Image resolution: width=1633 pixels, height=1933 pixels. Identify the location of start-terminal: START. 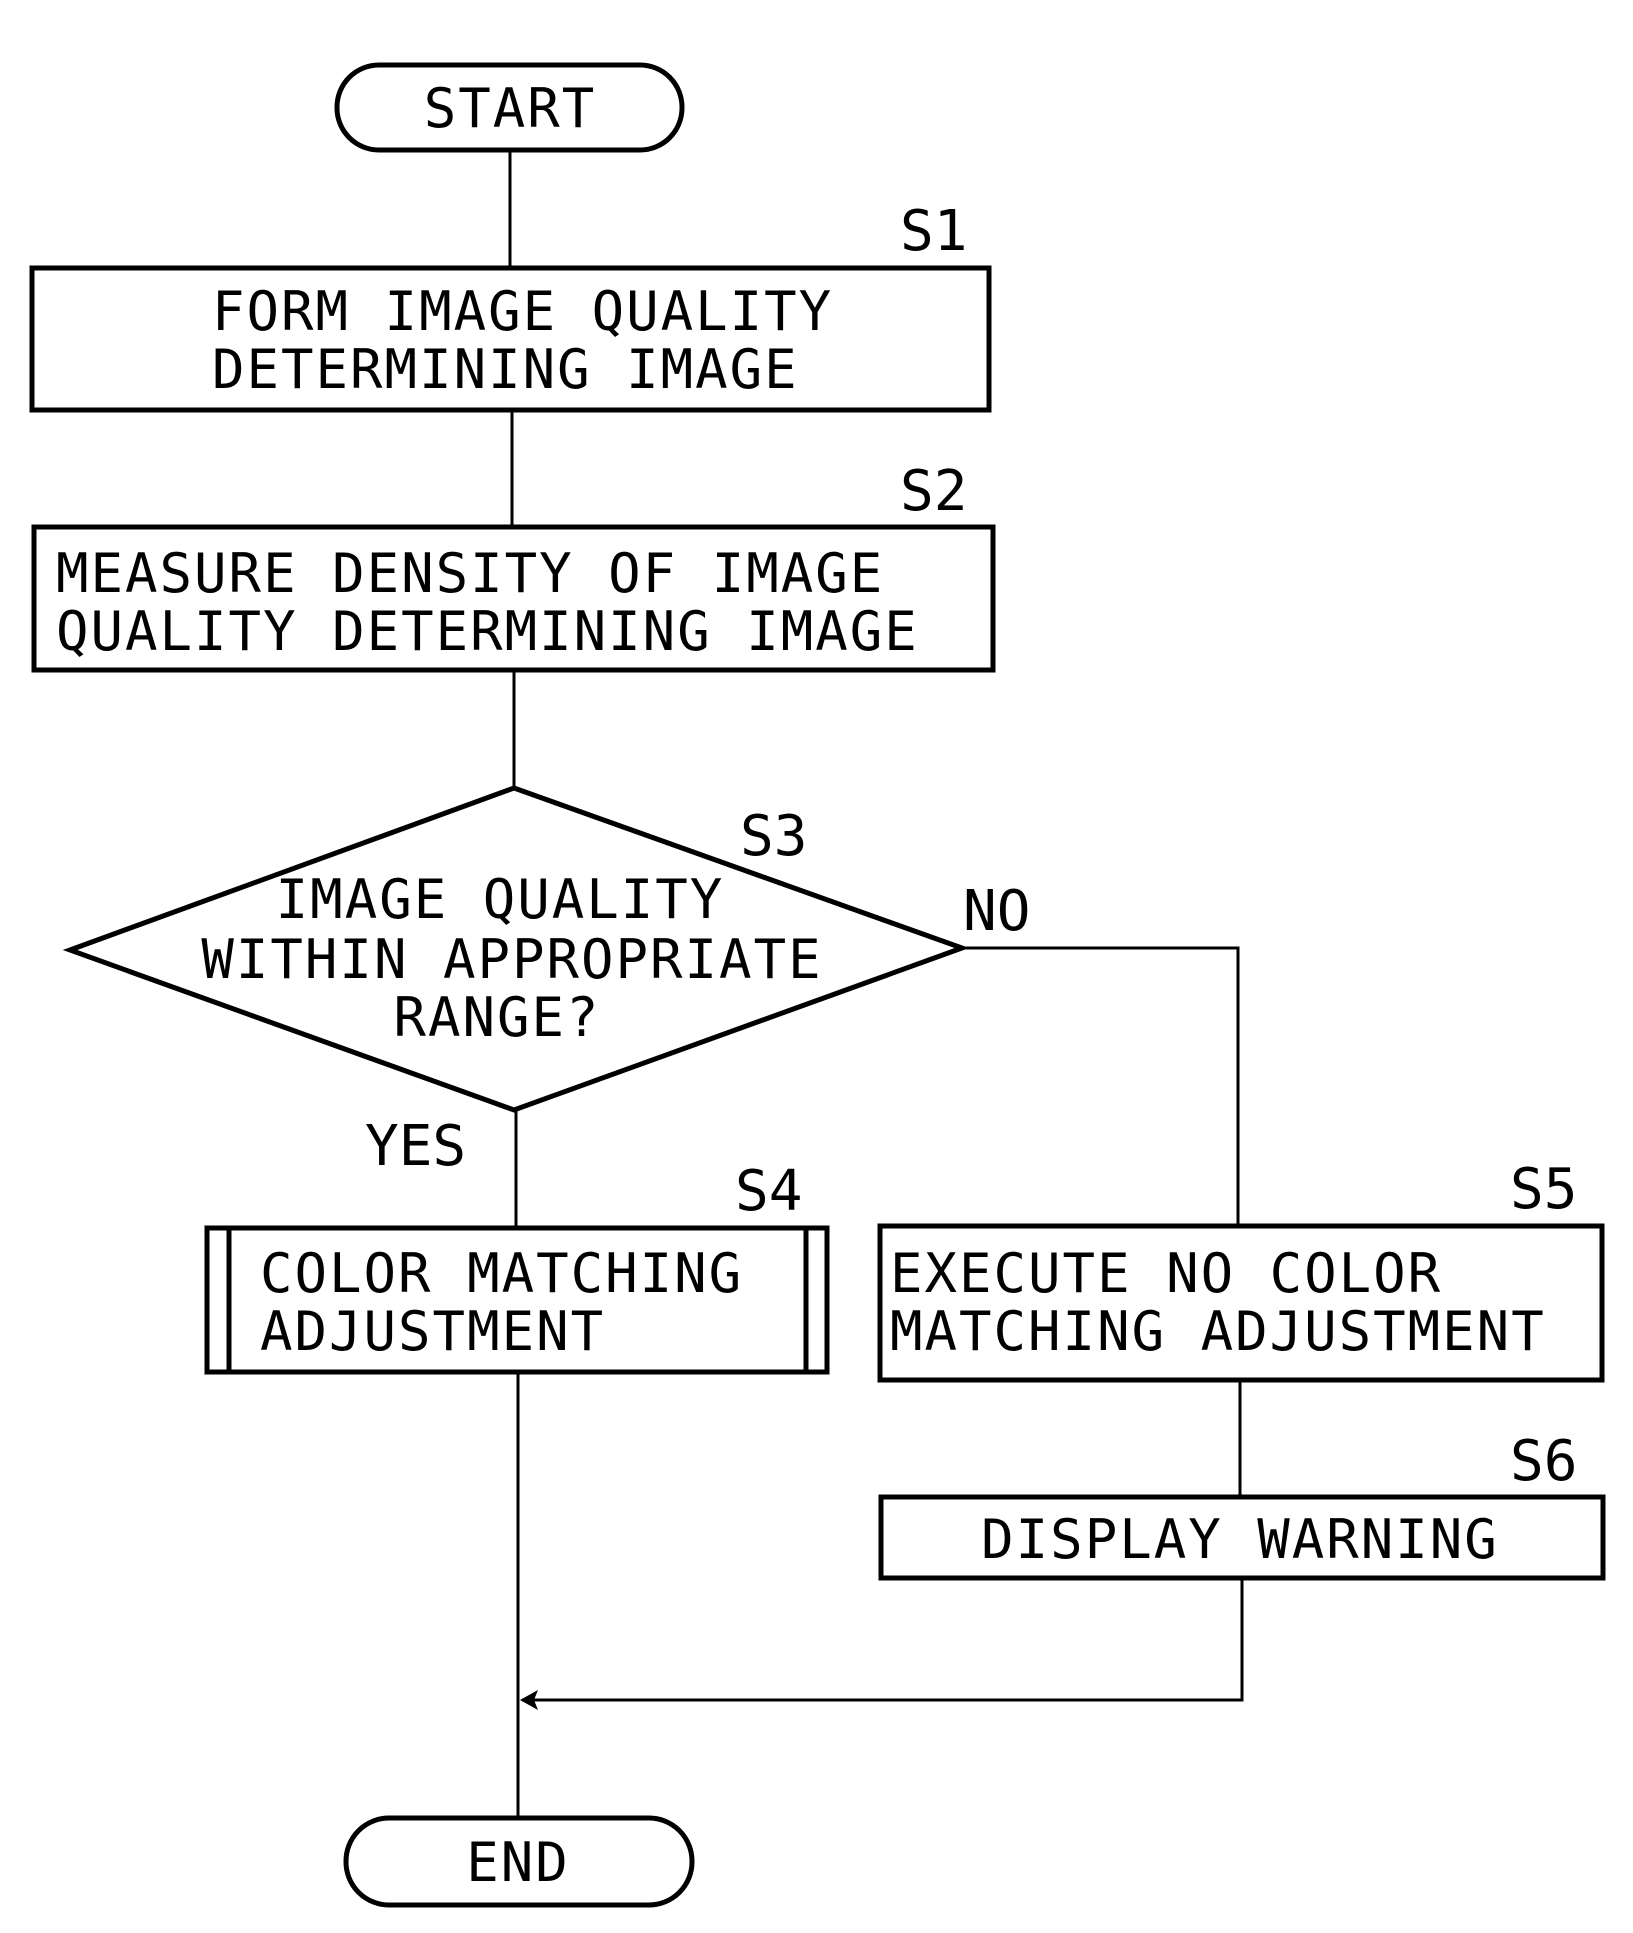
(509, 107).